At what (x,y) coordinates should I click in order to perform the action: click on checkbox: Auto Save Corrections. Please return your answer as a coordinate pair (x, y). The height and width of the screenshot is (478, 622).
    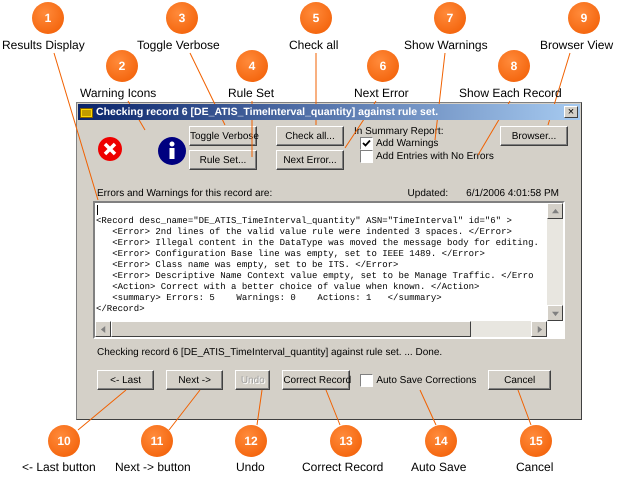
    Looking at the image, I should click on (418, 380).